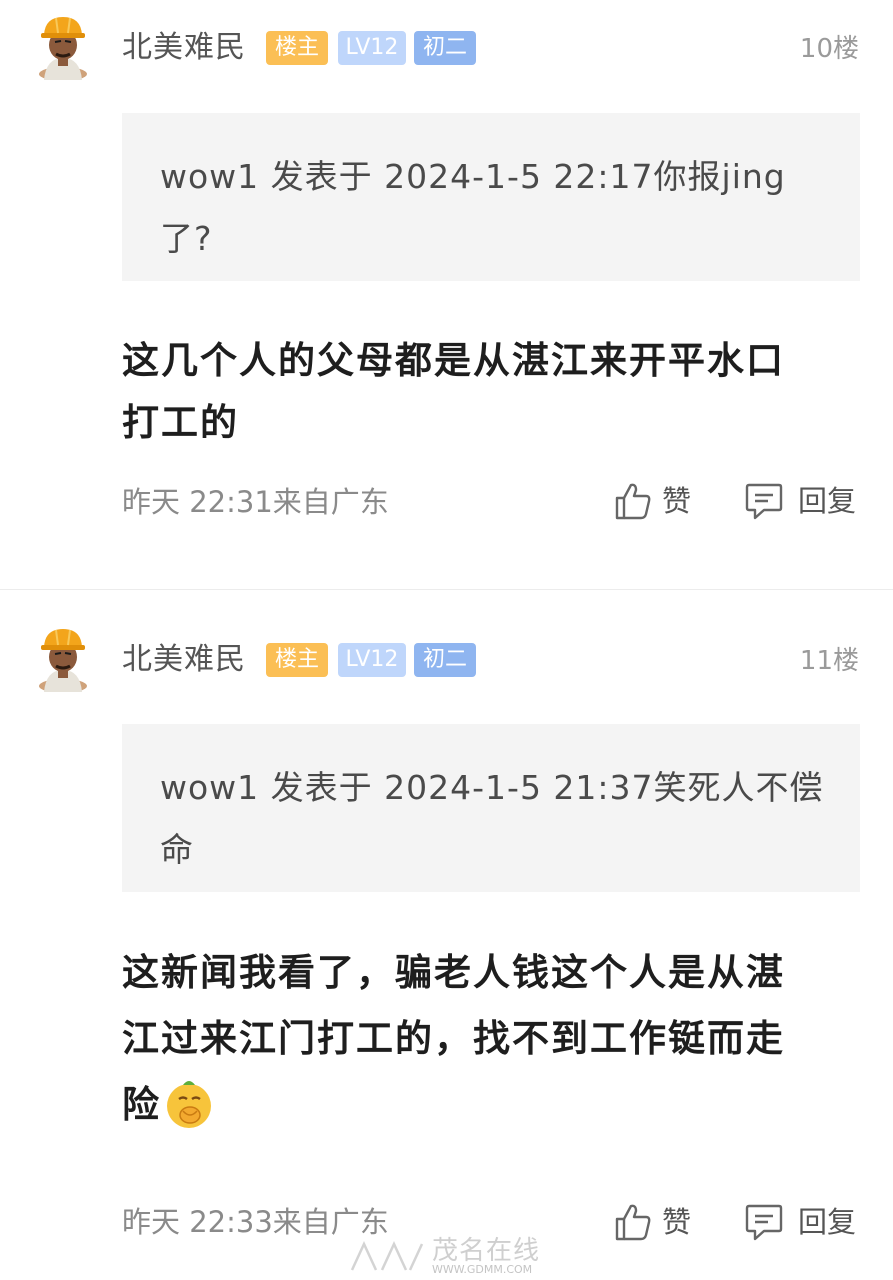 The height and width of the screenshot is (1280, 893). Describe the element at coordinates (491, 808) in the screenshot. I see `quoted-reply: wow1 发表于 2024-1-5 21:37笑死人不偿命` at that location.